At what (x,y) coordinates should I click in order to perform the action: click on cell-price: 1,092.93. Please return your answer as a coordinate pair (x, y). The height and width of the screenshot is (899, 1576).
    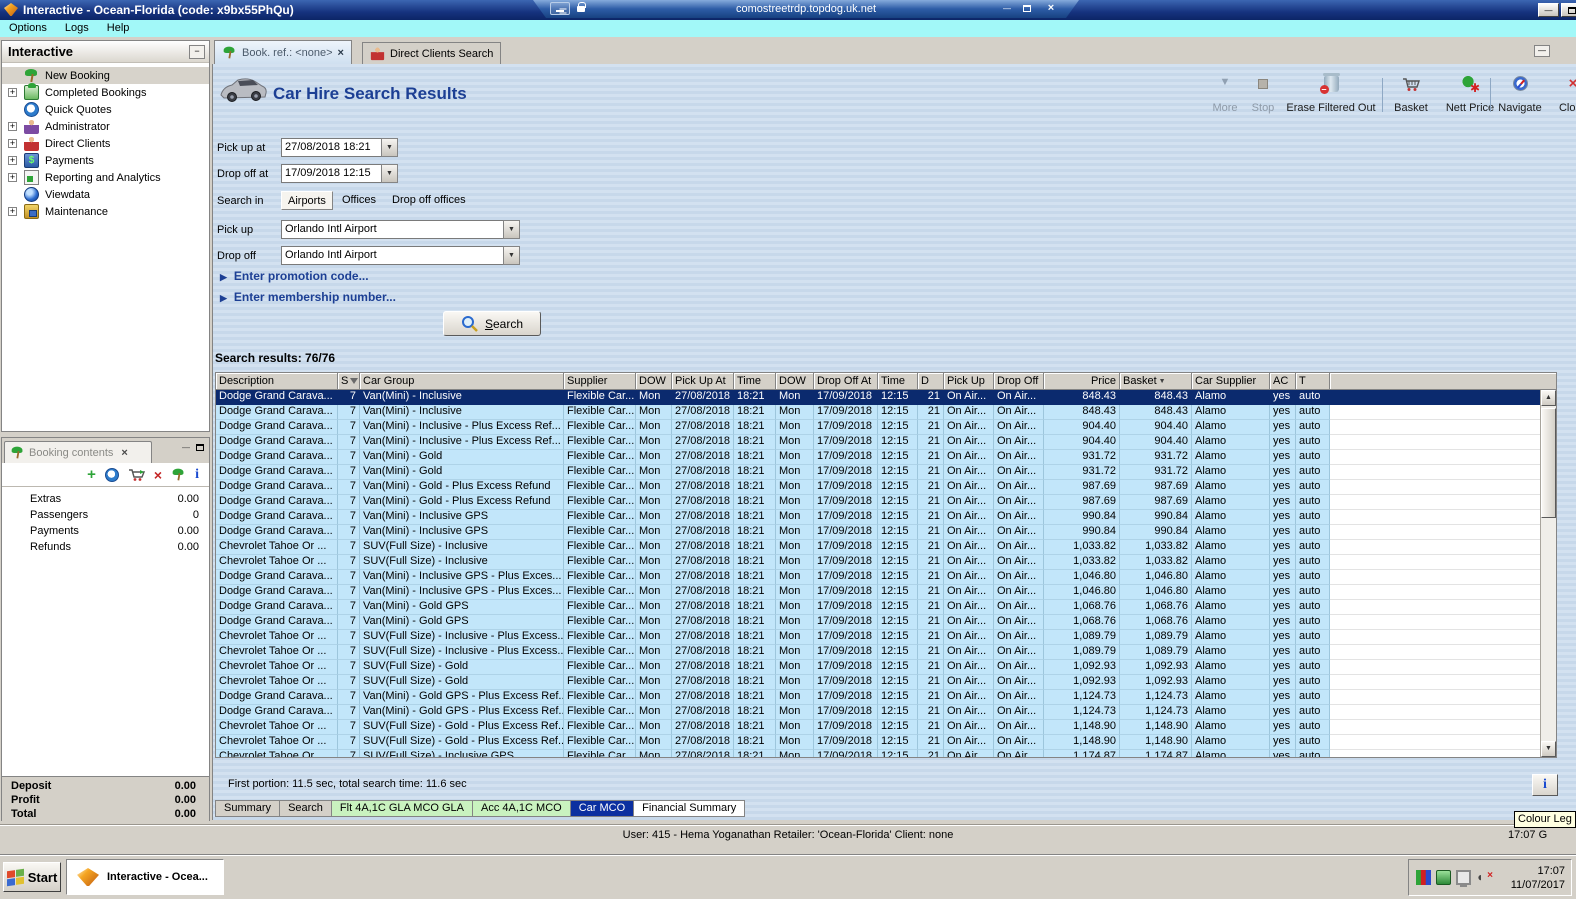
    Looking at the image, I should click on (1082, 682).